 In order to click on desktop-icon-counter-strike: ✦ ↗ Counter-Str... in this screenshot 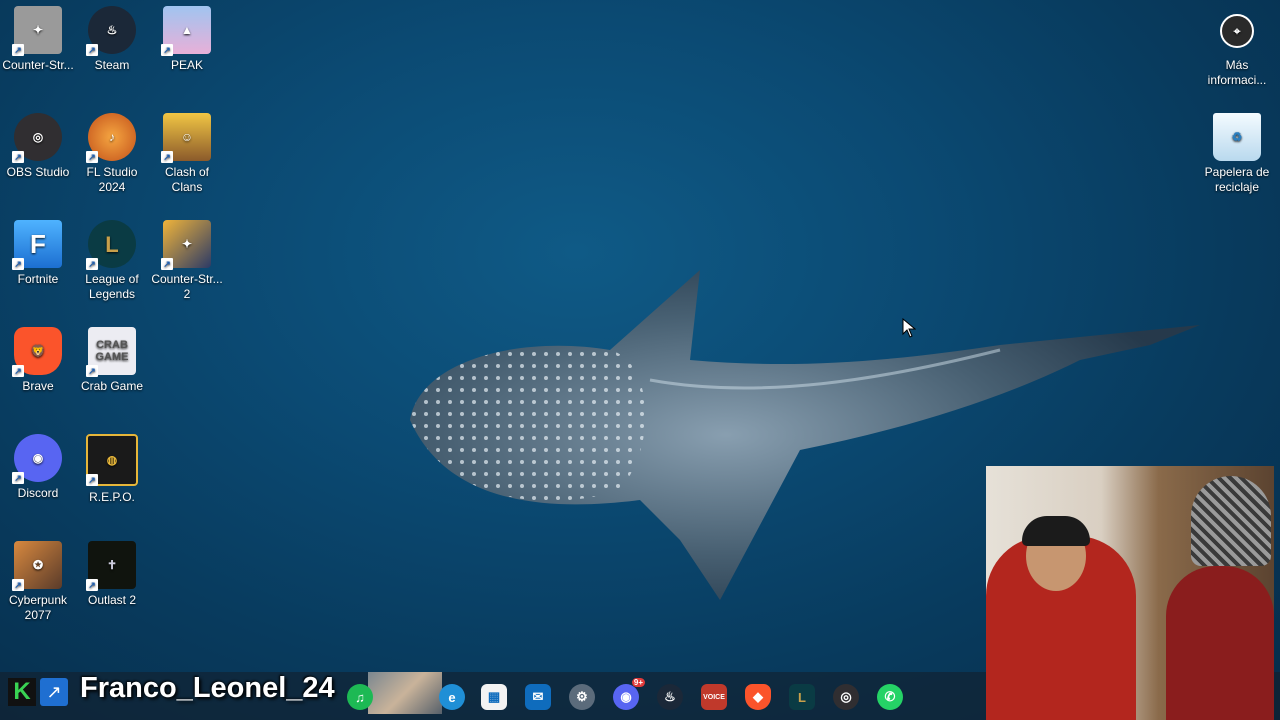, I will do `click(38, 36)`.